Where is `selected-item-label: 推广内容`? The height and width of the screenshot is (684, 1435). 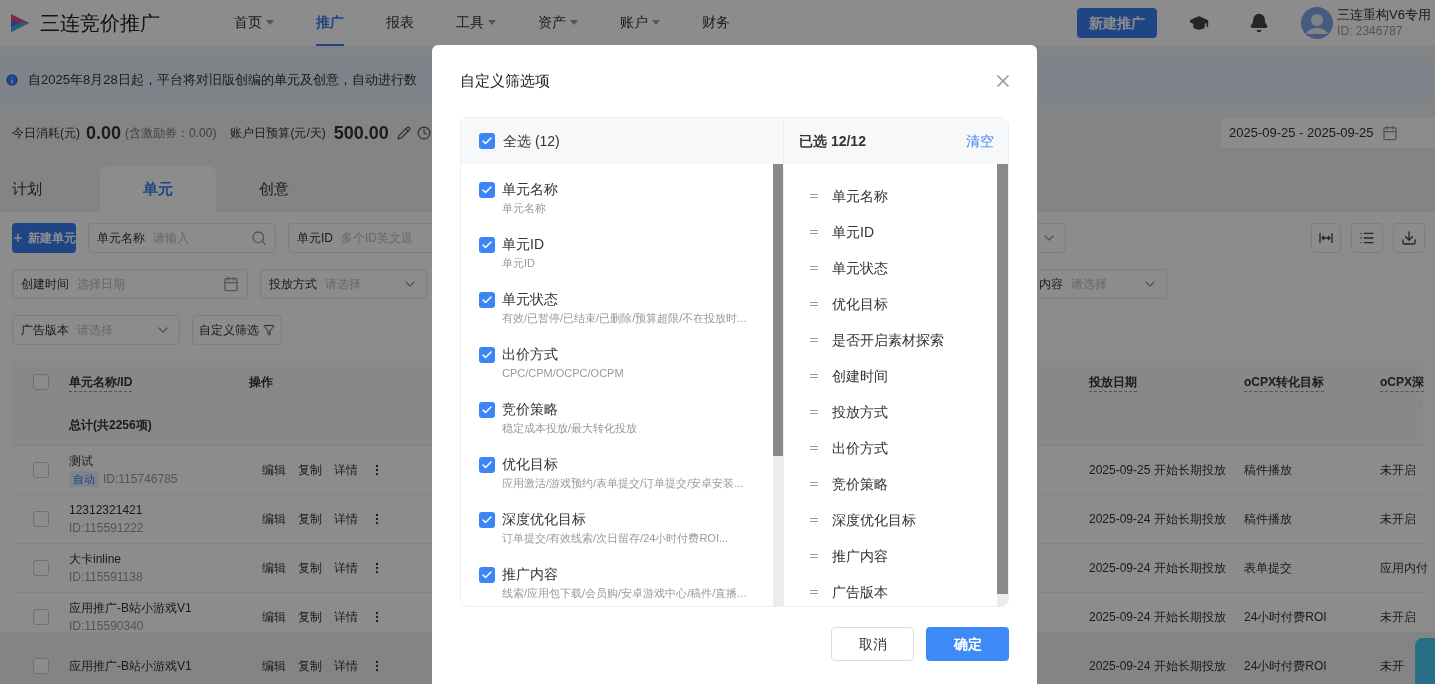 selected-item-label: 推广内容 is located at coordinates (860, 556).